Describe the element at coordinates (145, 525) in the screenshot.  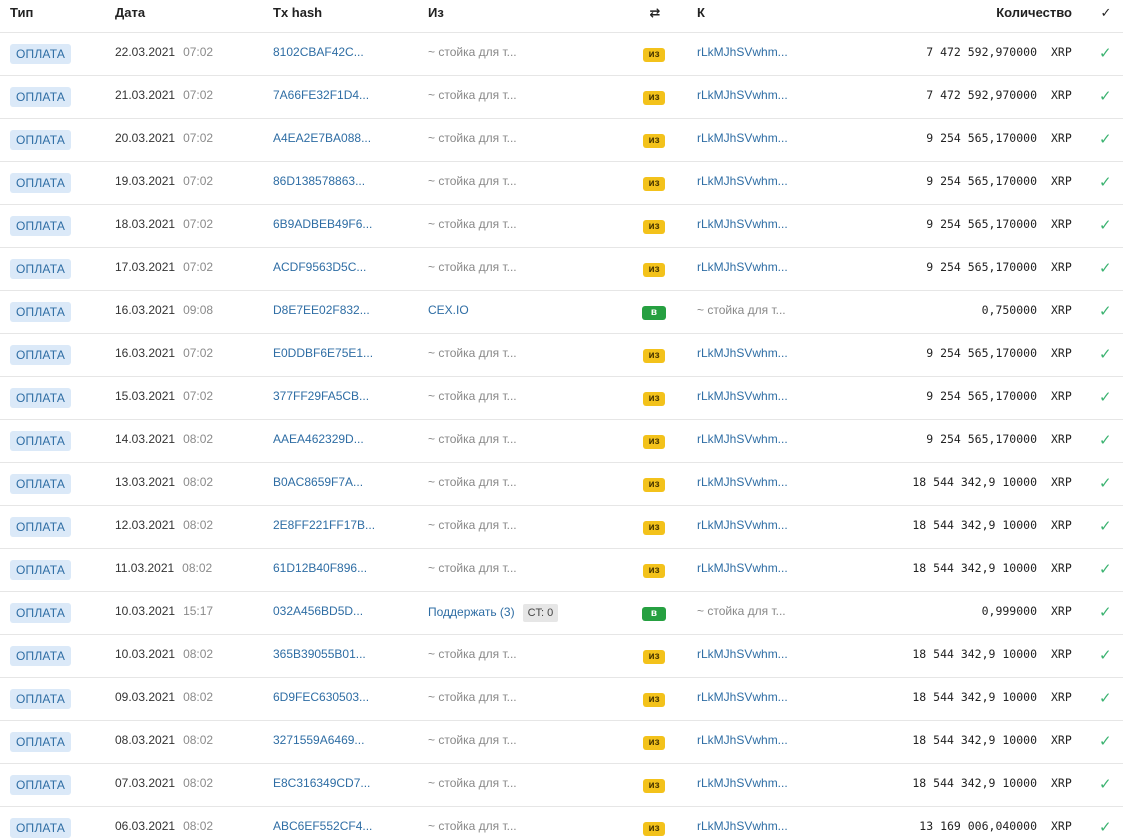
I see `date-value: 12.03.2021` at that location.